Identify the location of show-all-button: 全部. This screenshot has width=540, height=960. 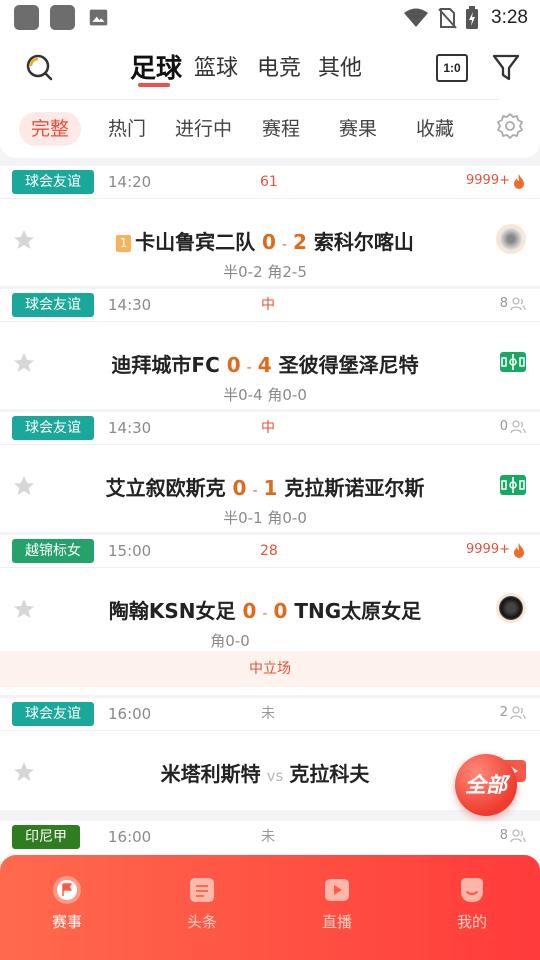
(486, 785).